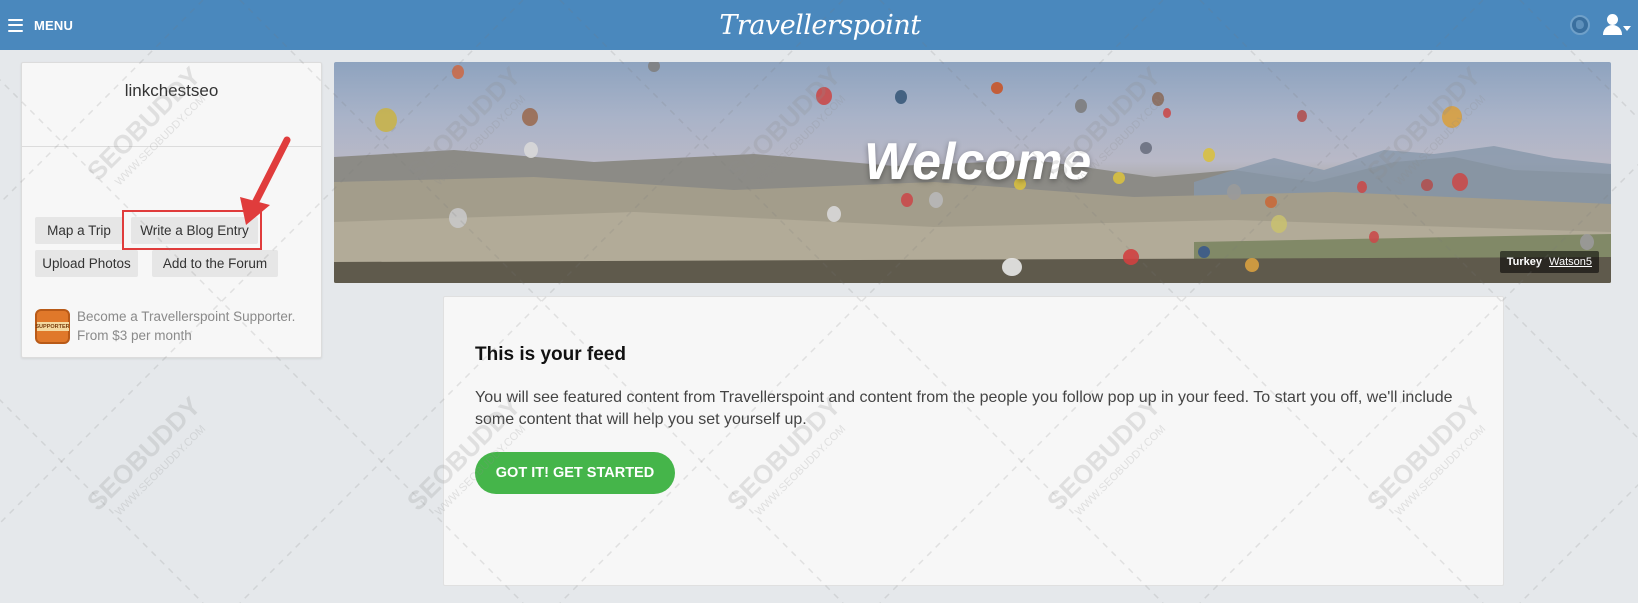  I want to click on add-to-forum-button: Add to the Forum, so click(215, 263).